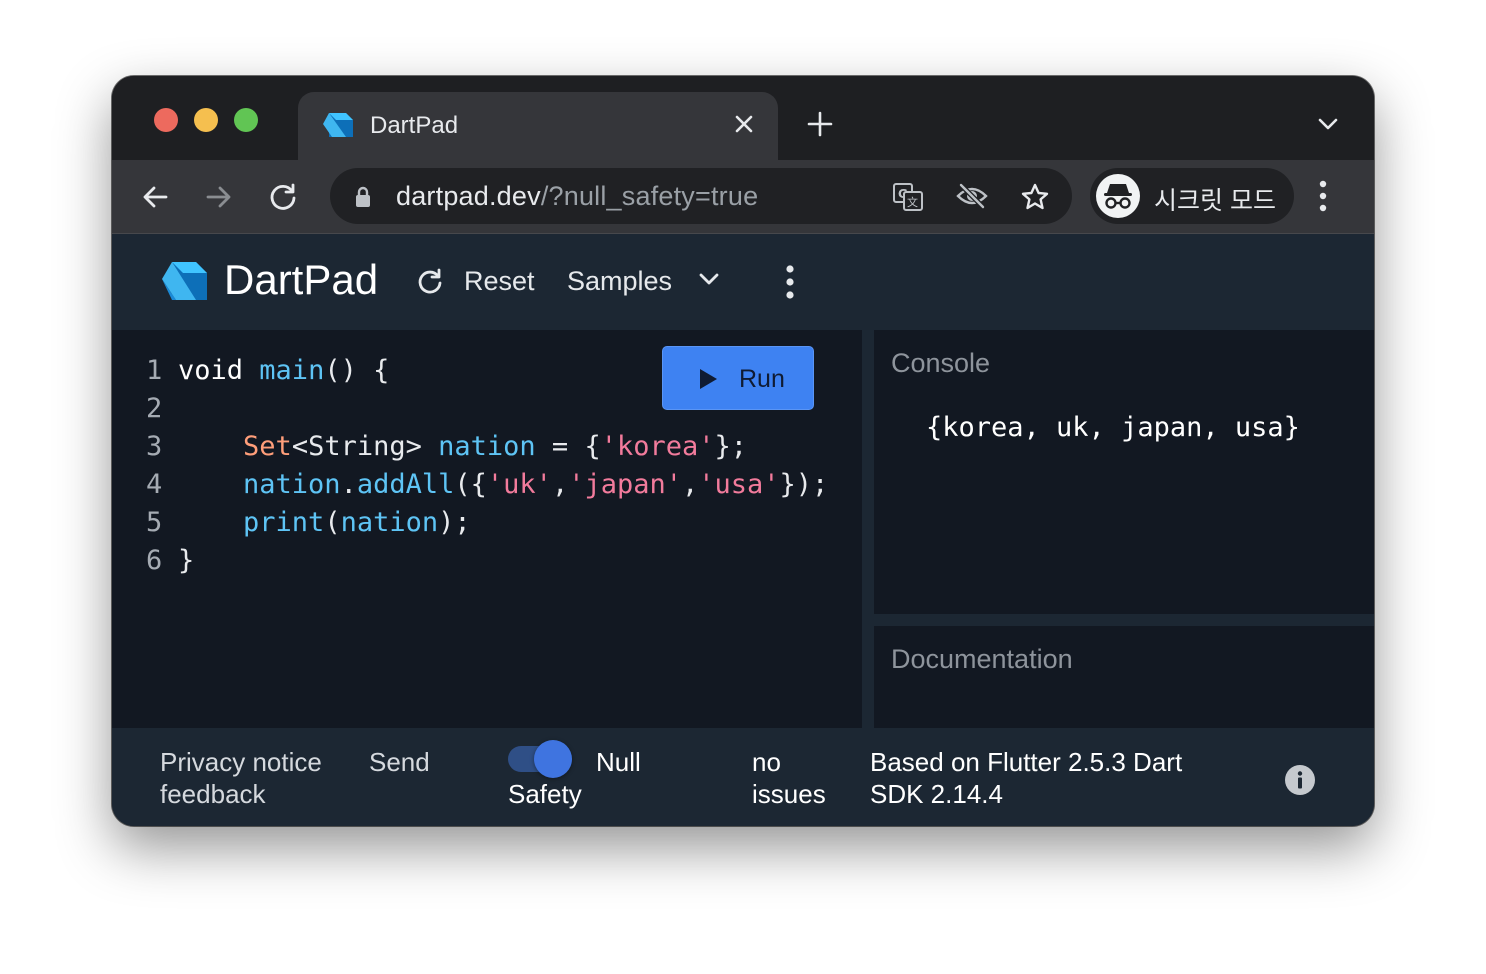 This screenshot has height=974, width=1486. I want to click on incognito-profile-chip: 시크릿 모드, so click(1192, 196).